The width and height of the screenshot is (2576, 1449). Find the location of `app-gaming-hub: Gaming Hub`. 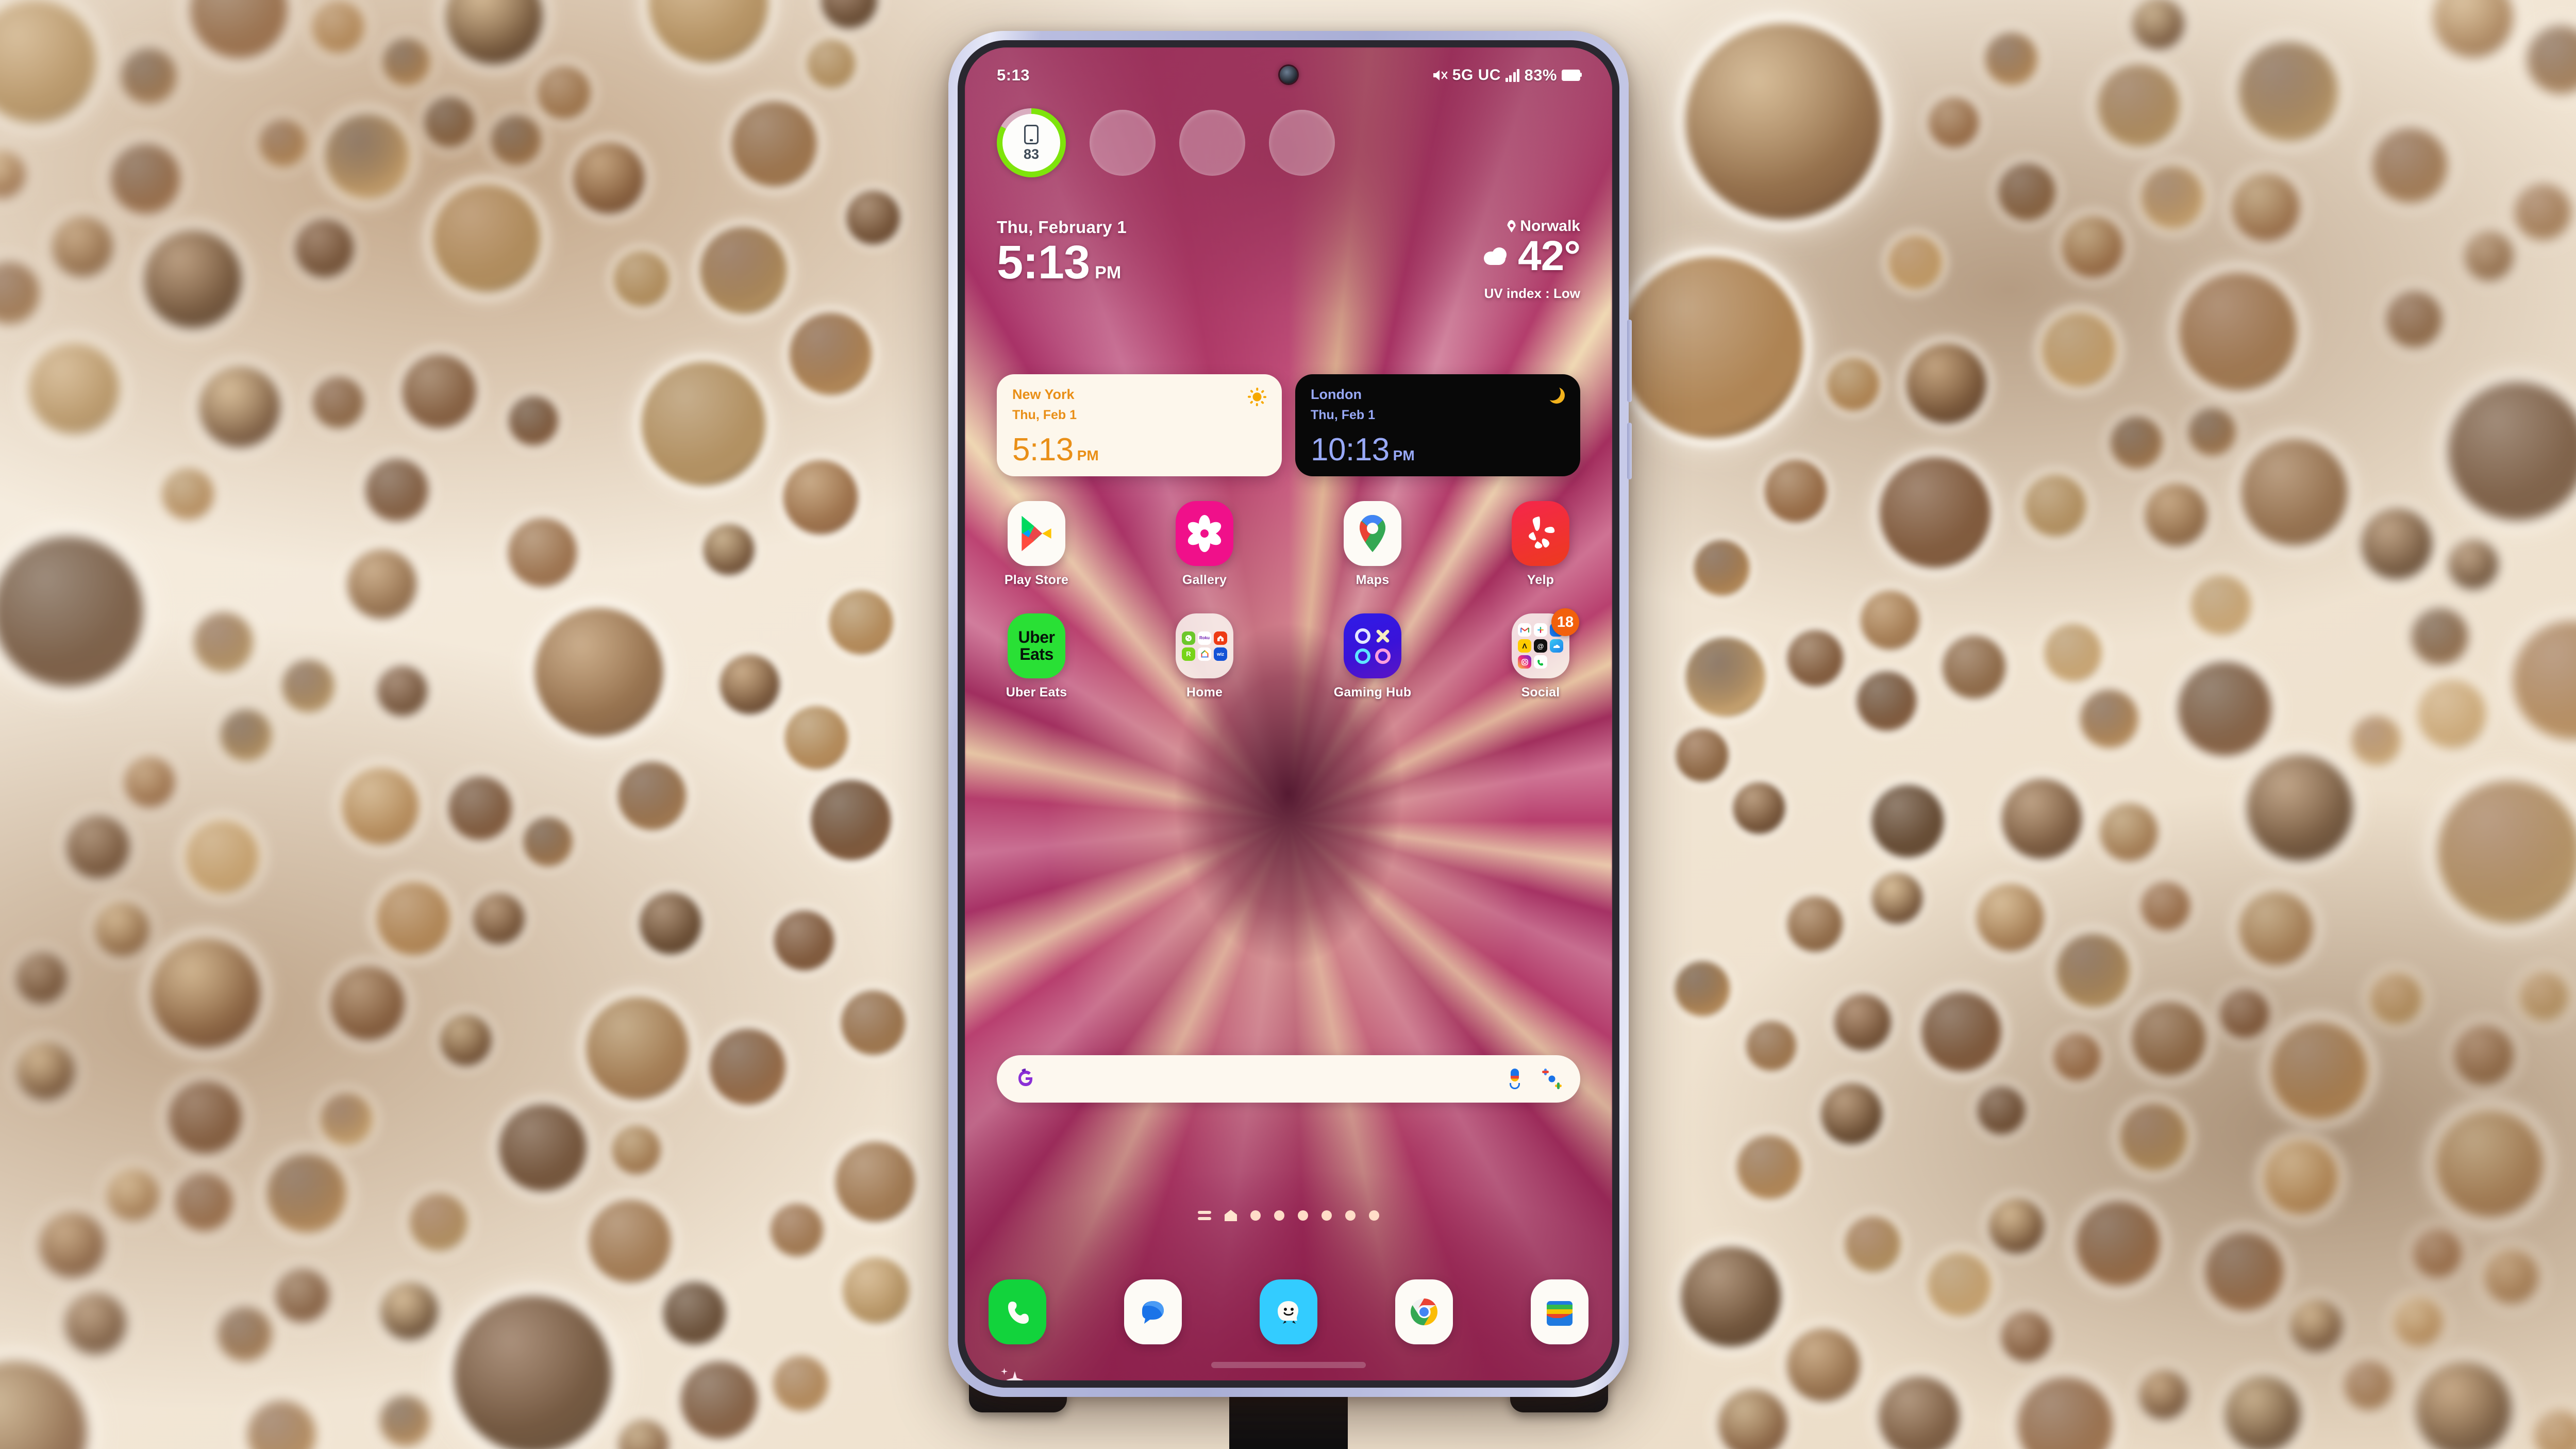

app-gaming-hub: Gaming Hub is located at coordinates (1372, 656).